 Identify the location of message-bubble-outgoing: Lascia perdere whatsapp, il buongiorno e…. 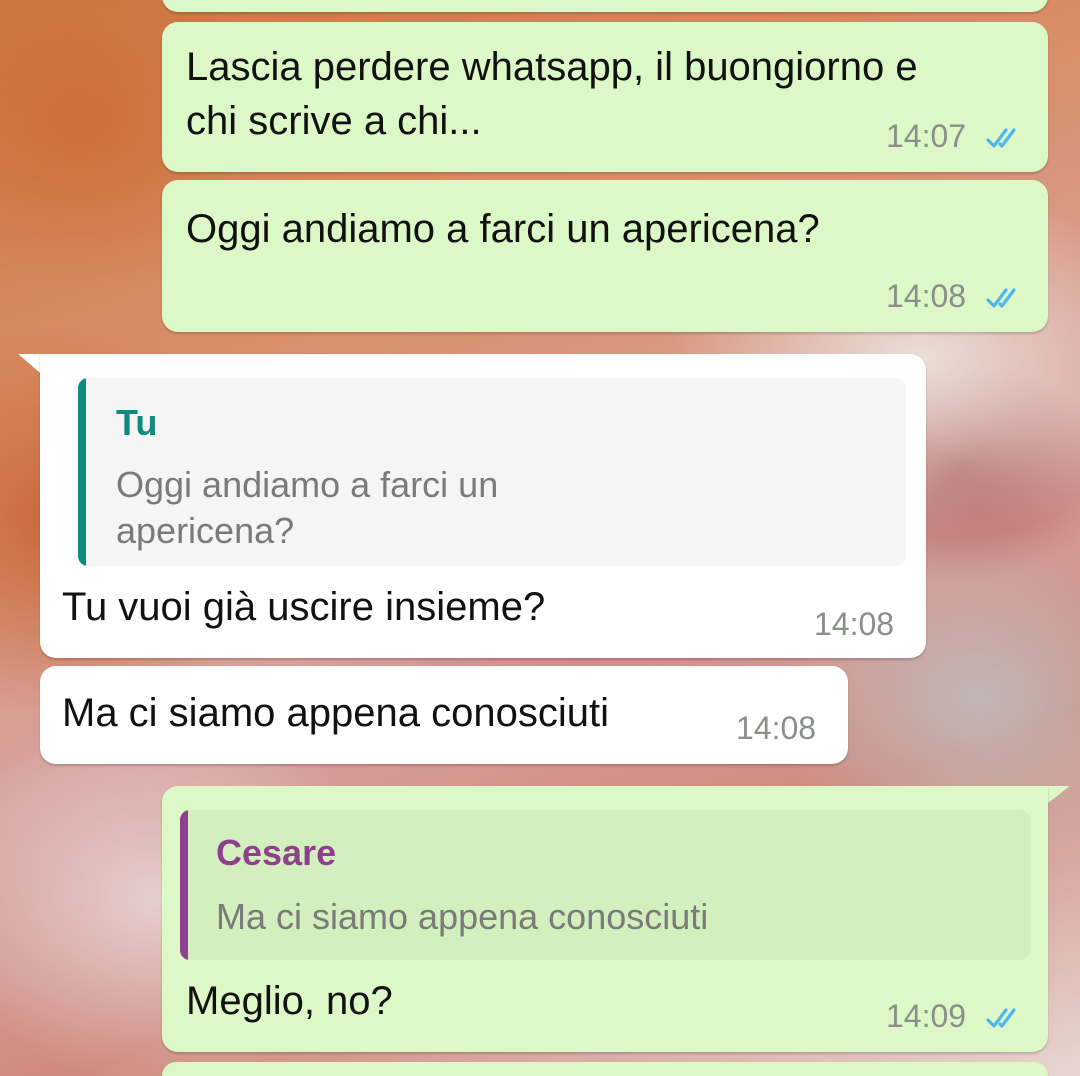
(605, 97).